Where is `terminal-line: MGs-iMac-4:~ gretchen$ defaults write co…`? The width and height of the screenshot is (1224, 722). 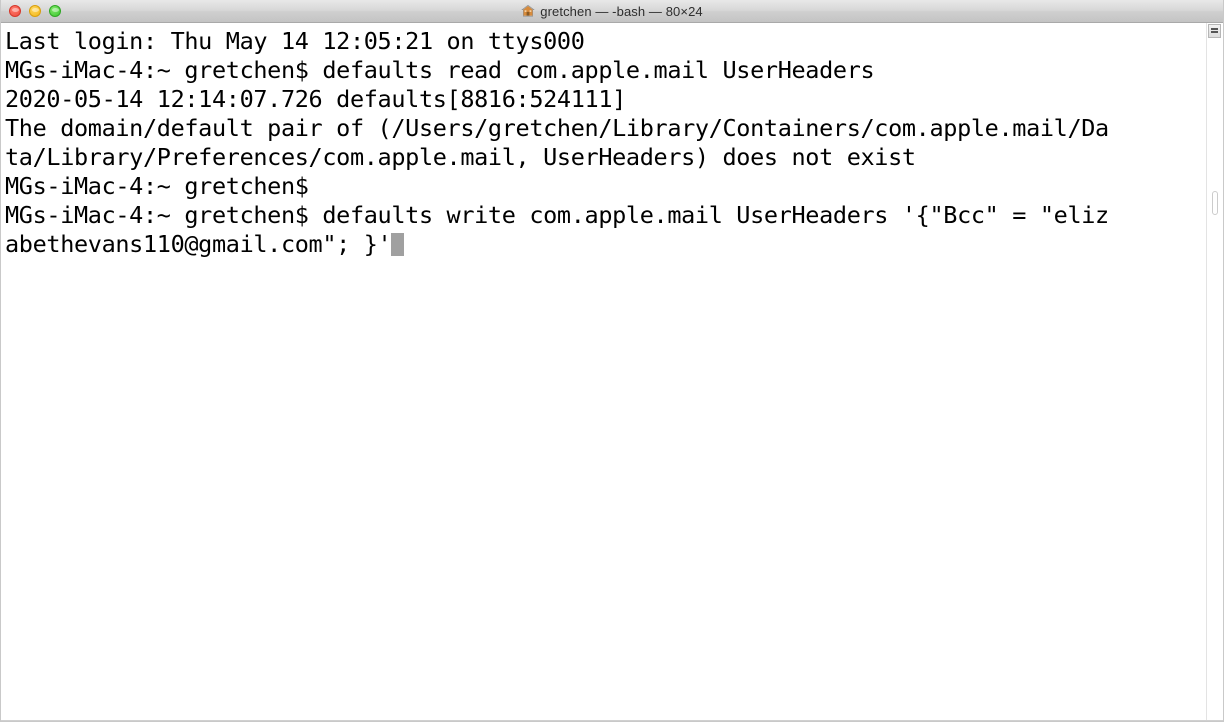
terminal-line: MGs-iMac-4:~ gretchen$ defaults write co… is located at coordinates (557, 215).